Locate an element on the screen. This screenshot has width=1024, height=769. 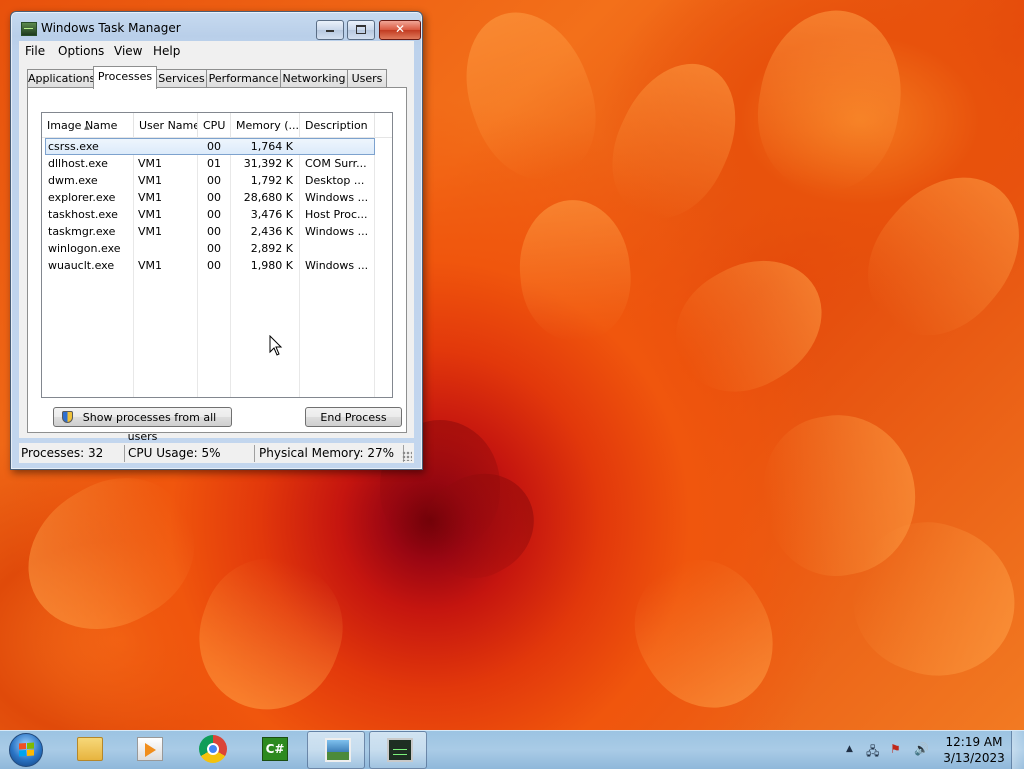
taskbar-task-manager is located at coordinates (398, 750).